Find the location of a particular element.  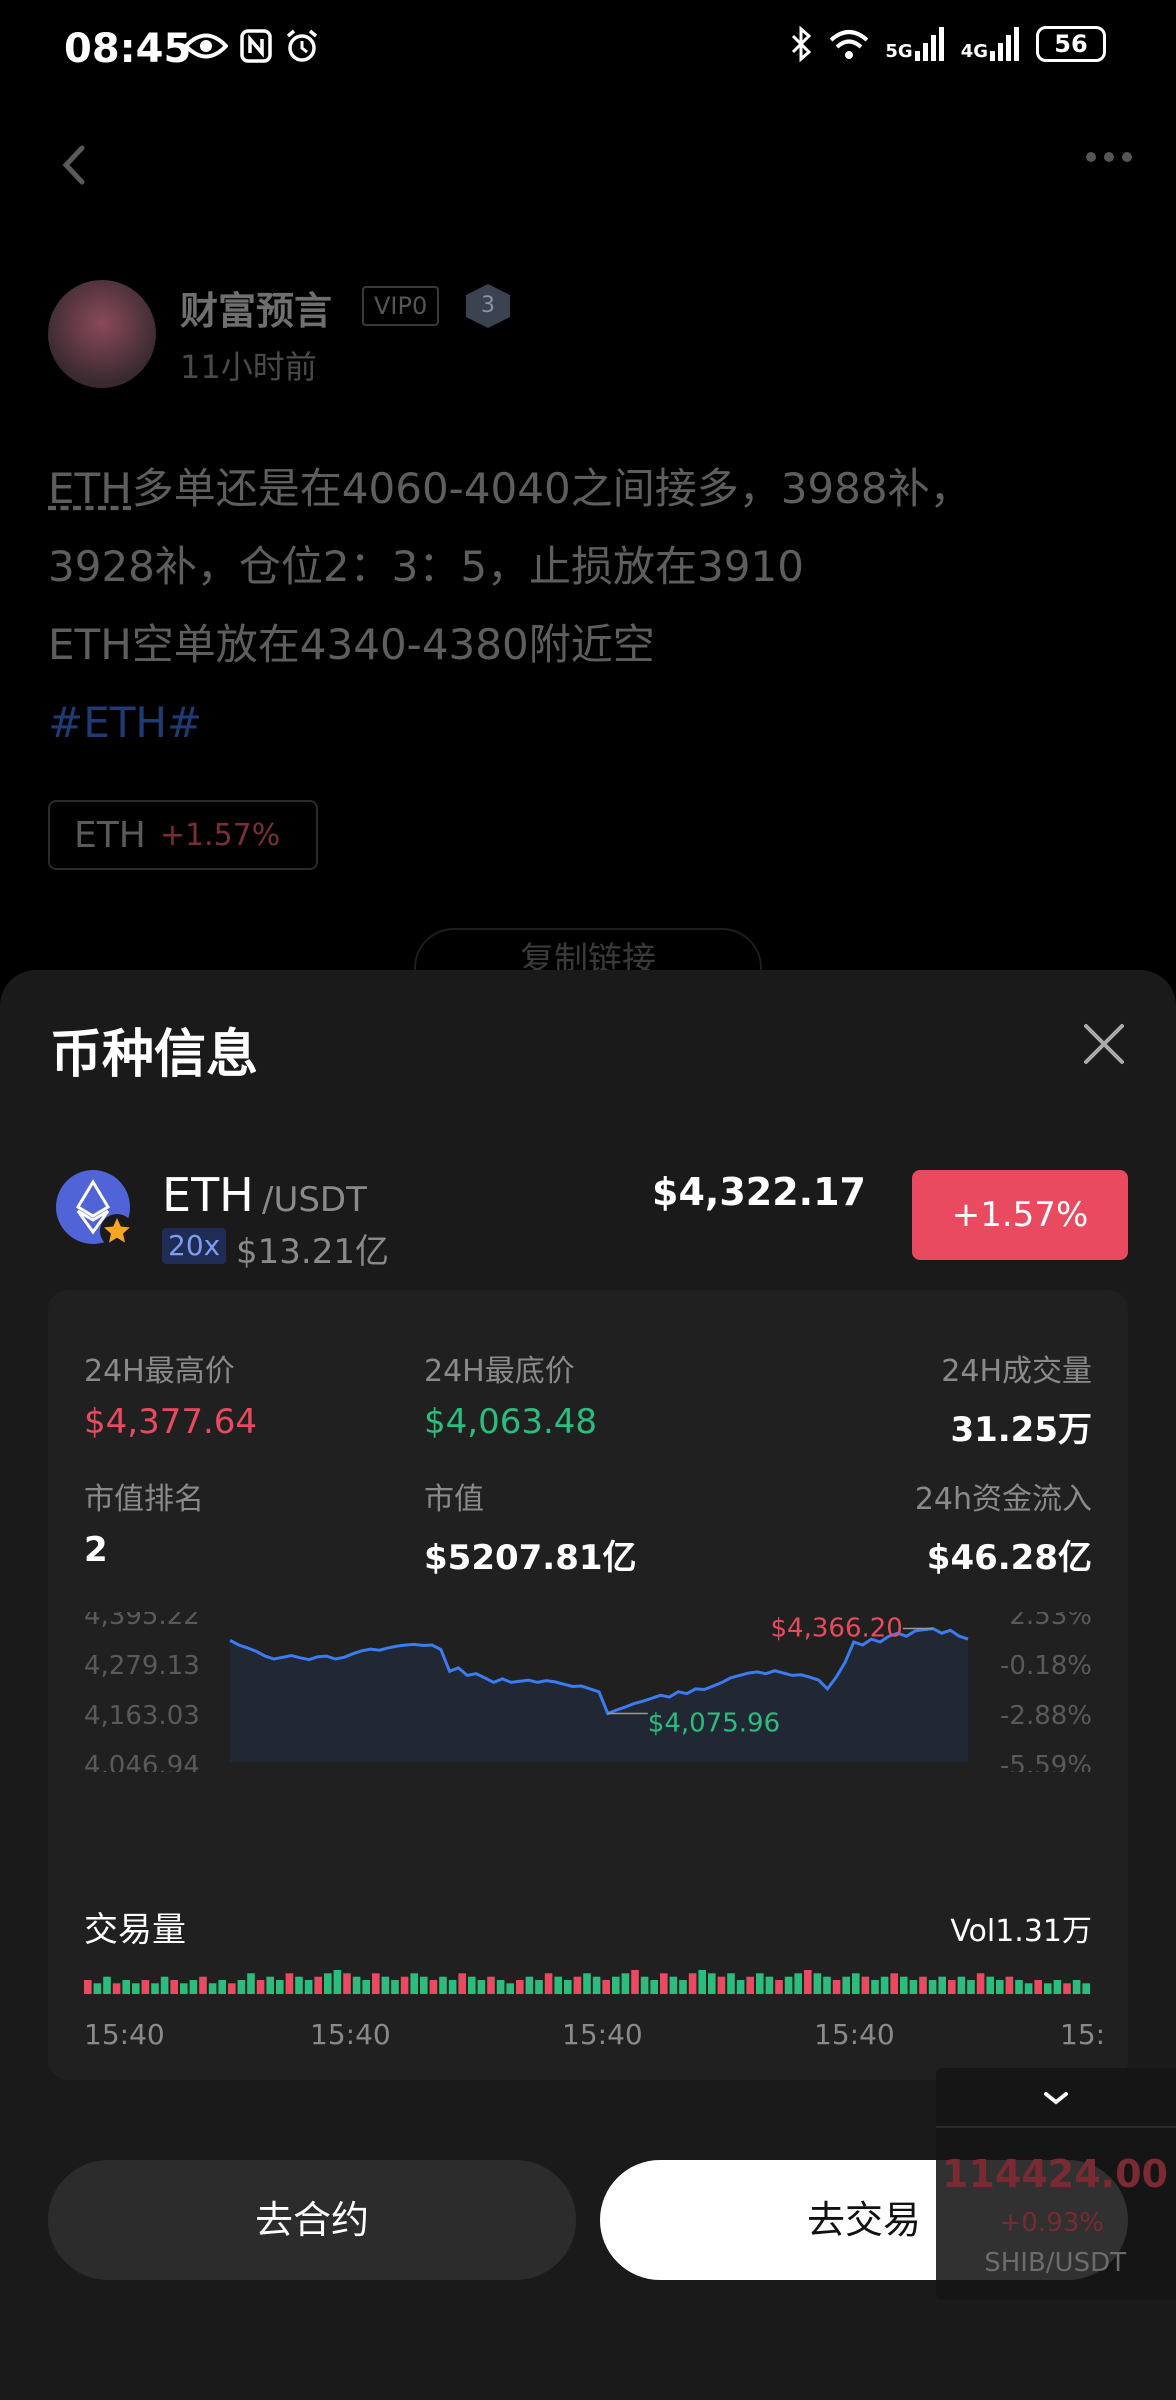

coin-pair: /USDT is located at coordinates (314, 1200).